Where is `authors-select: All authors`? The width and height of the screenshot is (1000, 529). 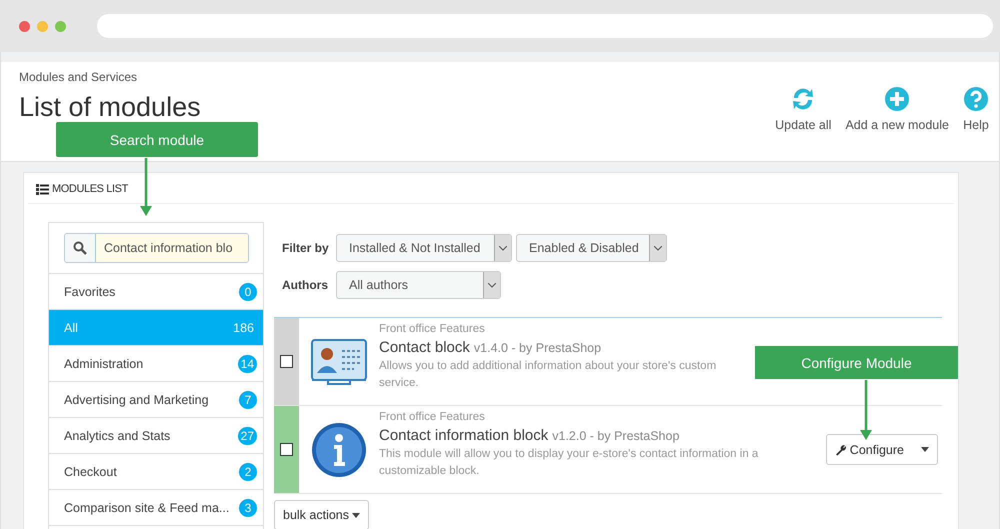
authors-select: All authors is located at coordinates (418, 285).